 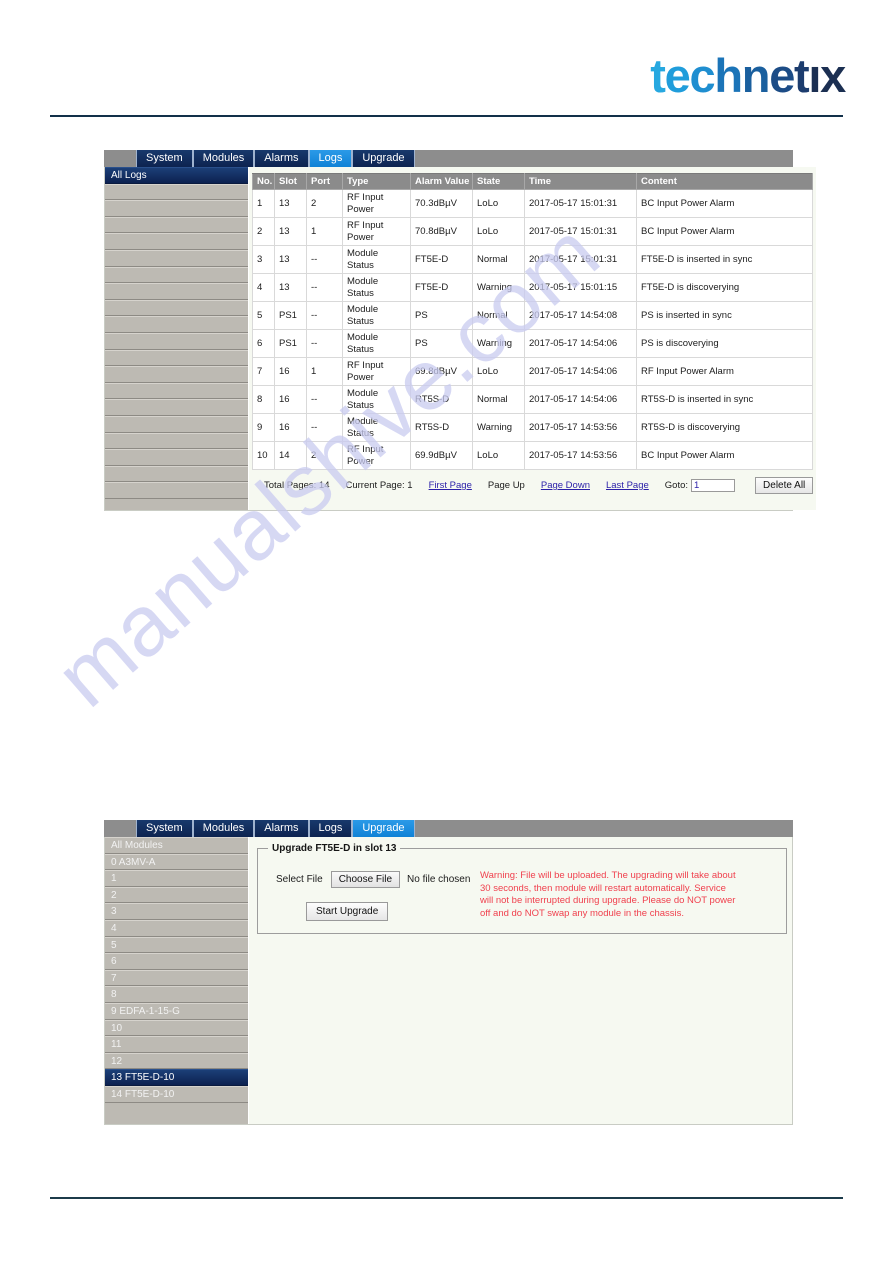 I want to click on upgrade-sidebar-item-10: 10, so click(x=176, y=1028).